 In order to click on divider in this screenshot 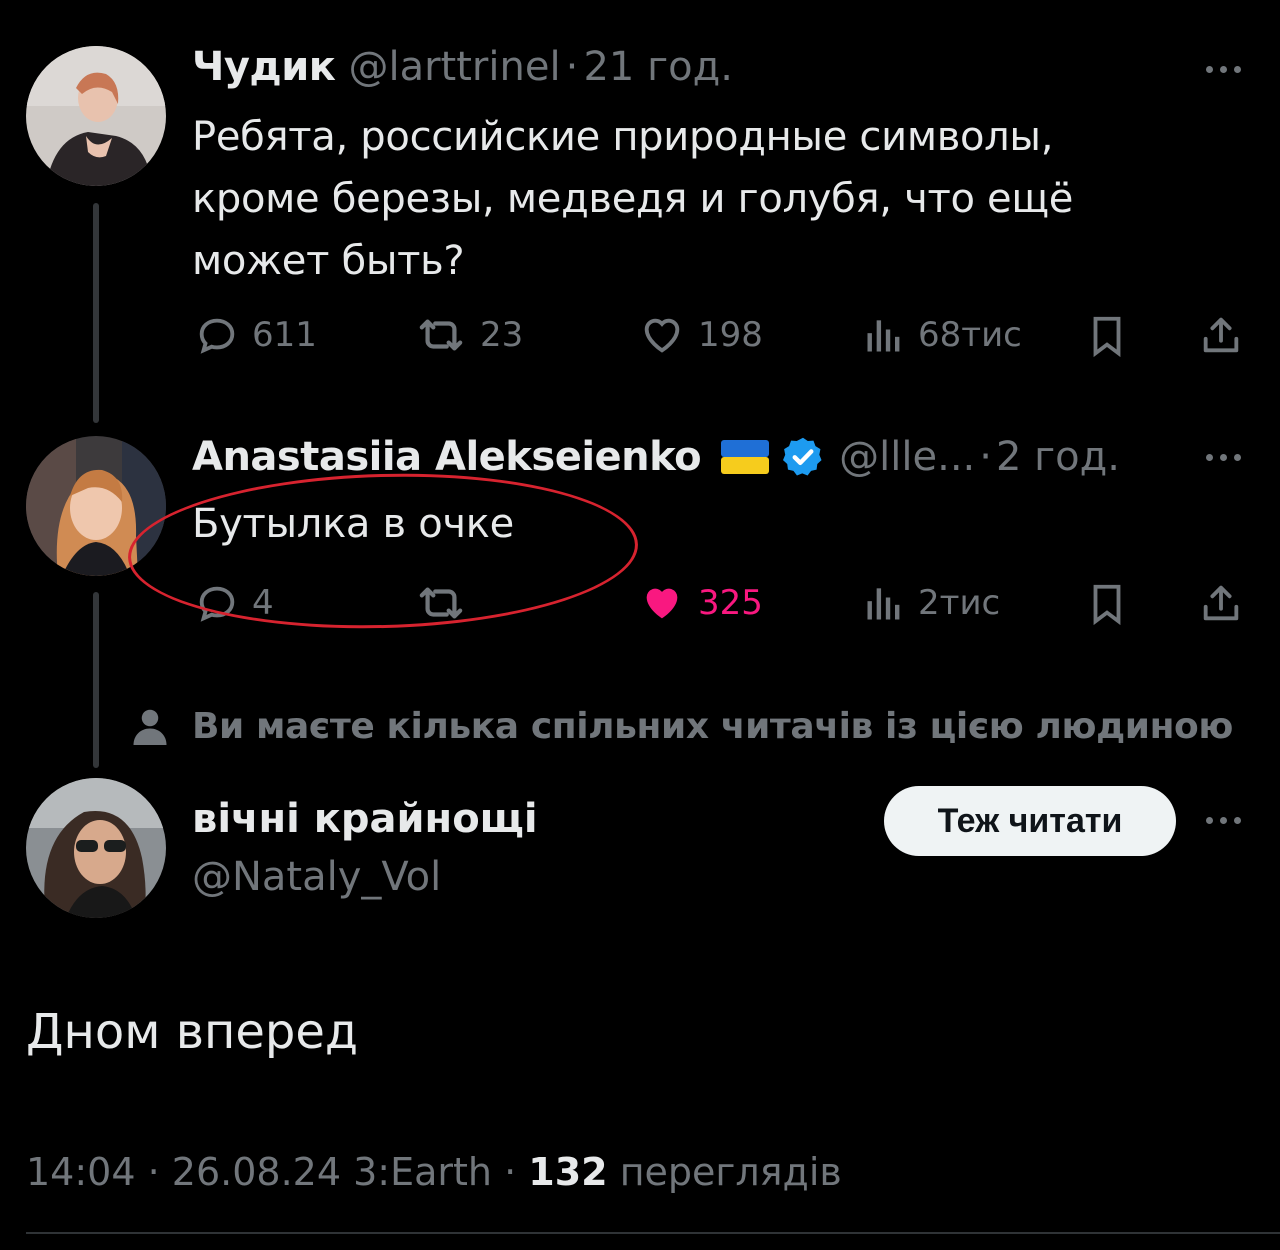, I will do `click(653, 1233)`.